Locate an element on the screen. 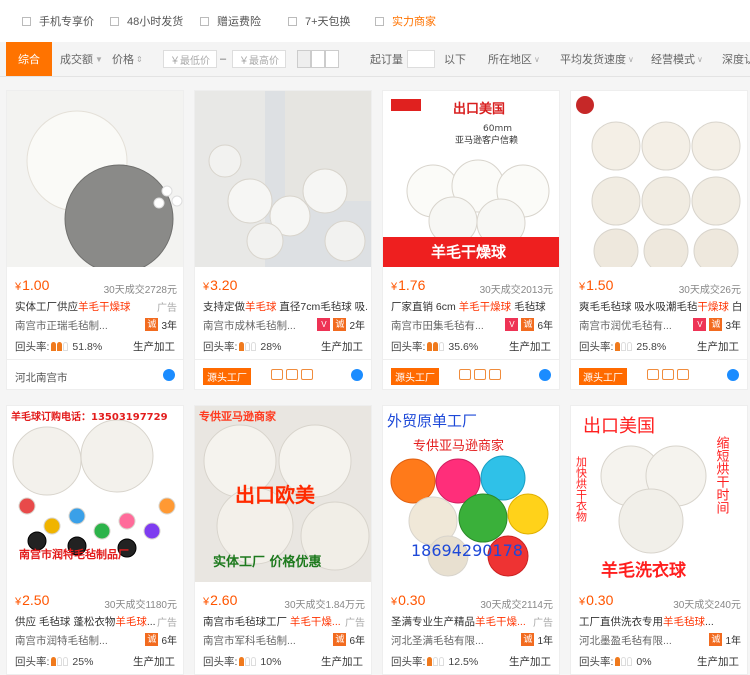 This screenshot has width=750, height=675. shop-badges: 诚 3年 is located at coordinates (161, 324).